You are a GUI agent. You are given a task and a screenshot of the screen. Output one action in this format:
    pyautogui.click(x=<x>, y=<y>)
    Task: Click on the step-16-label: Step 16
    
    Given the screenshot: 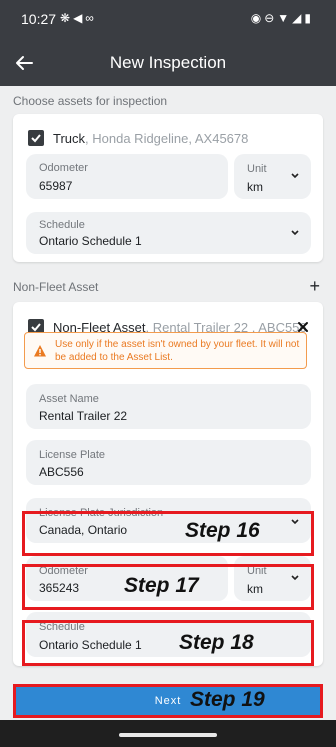 What is the action you would take?
    pyautogui.click(x=222, y=530)
    